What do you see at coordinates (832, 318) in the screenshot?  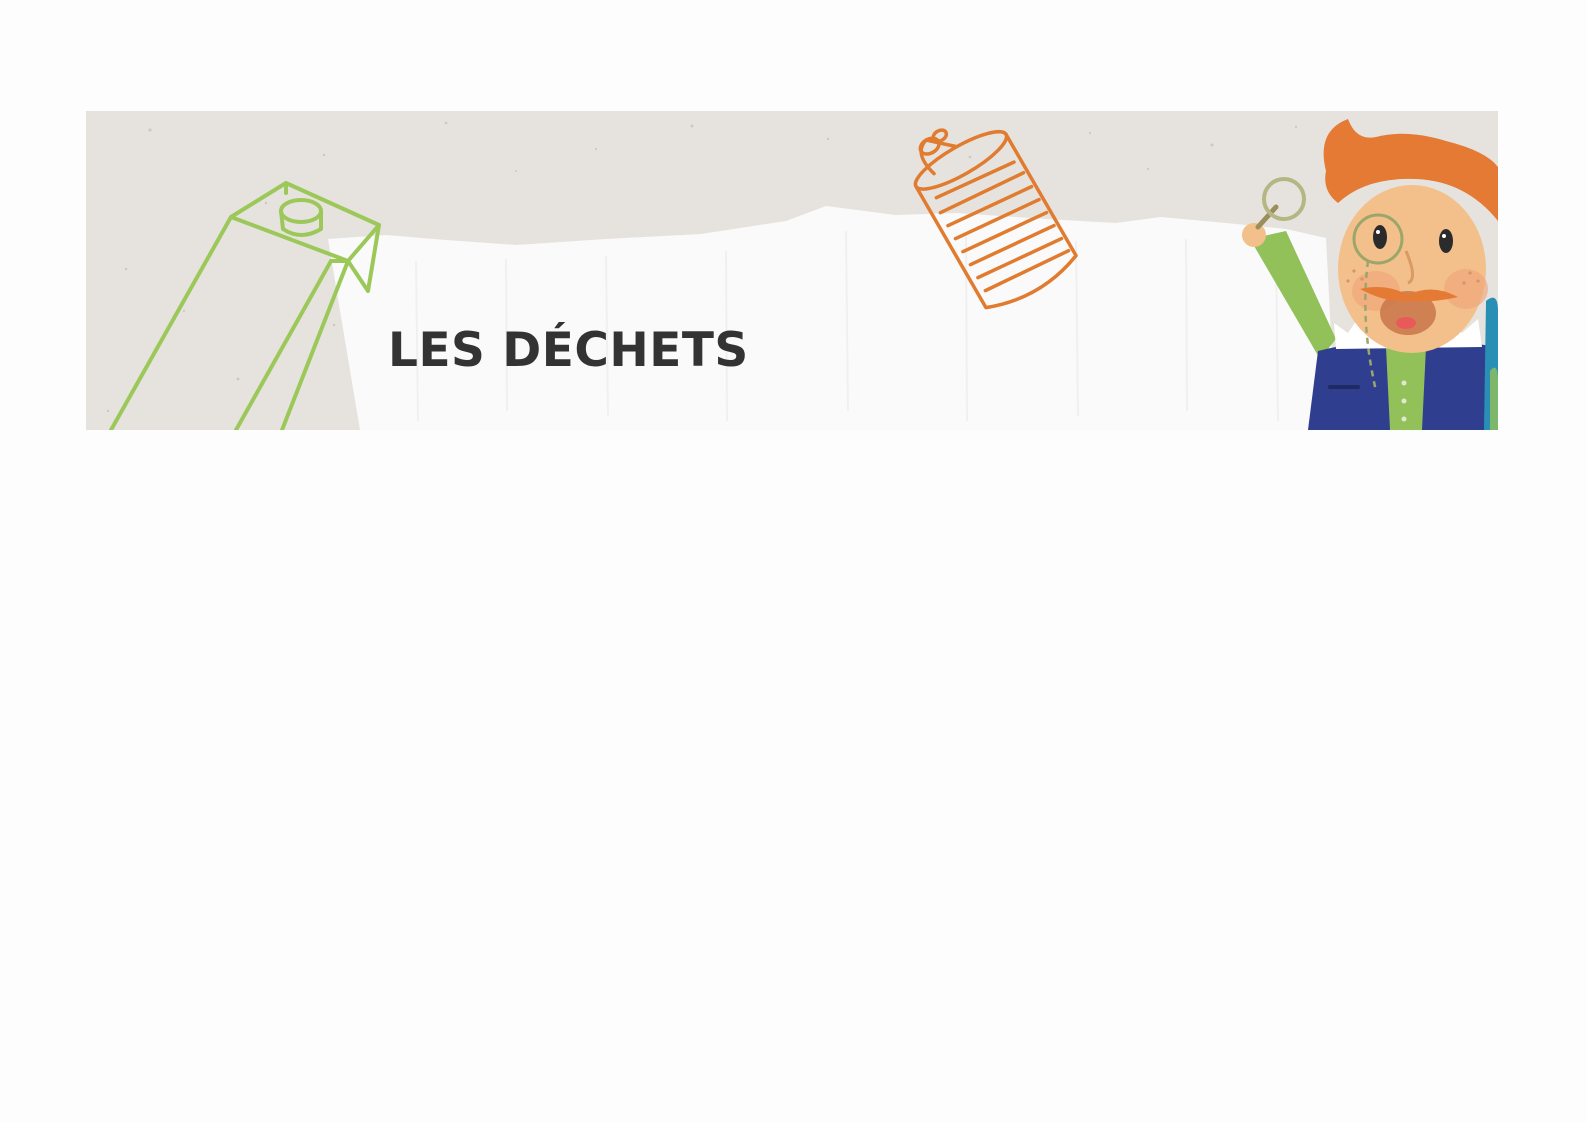 I see `torn-paper-sheet` at bounding box center [832, 318].